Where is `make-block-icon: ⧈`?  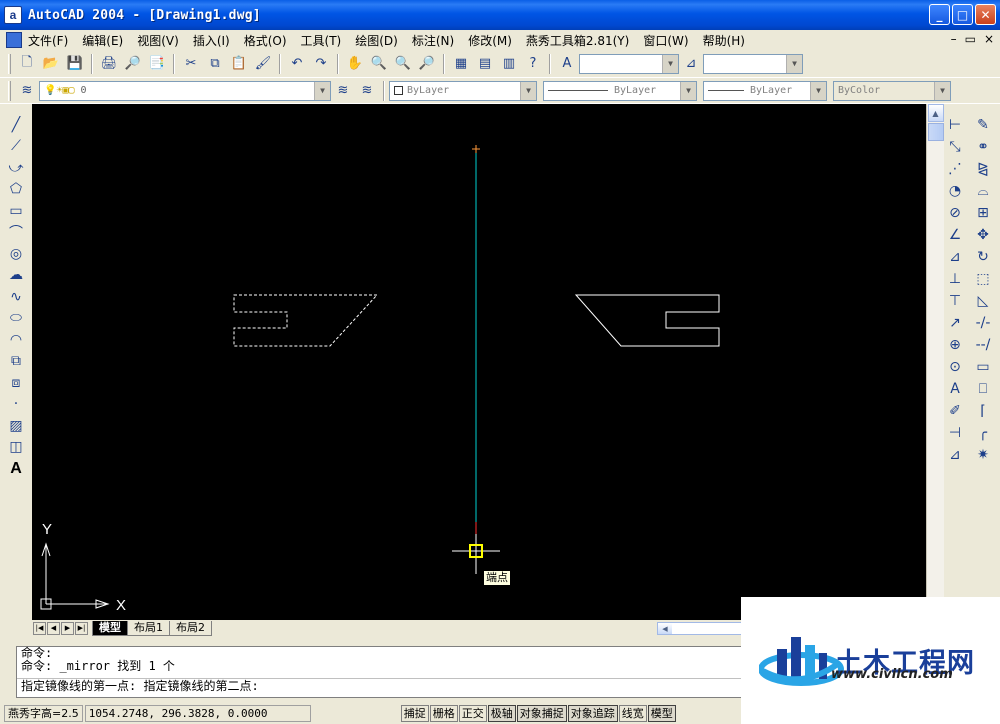
make-block-icon: ⧈ is located at coordinates (16, 383).